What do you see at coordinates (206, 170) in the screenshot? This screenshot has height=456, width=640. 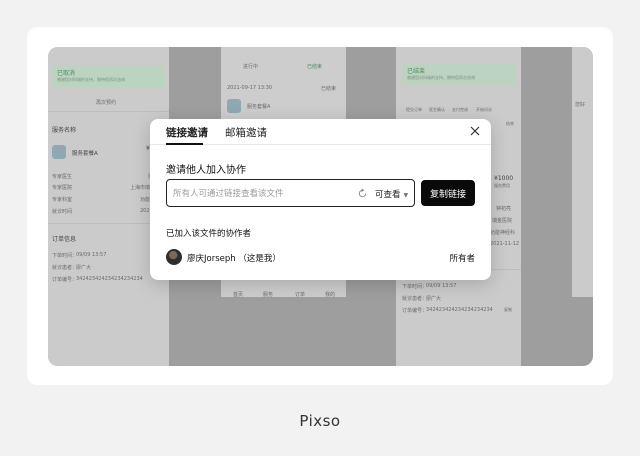 I see `invite-title: 邀请他人加入协作` at bounding box center [206, 170].